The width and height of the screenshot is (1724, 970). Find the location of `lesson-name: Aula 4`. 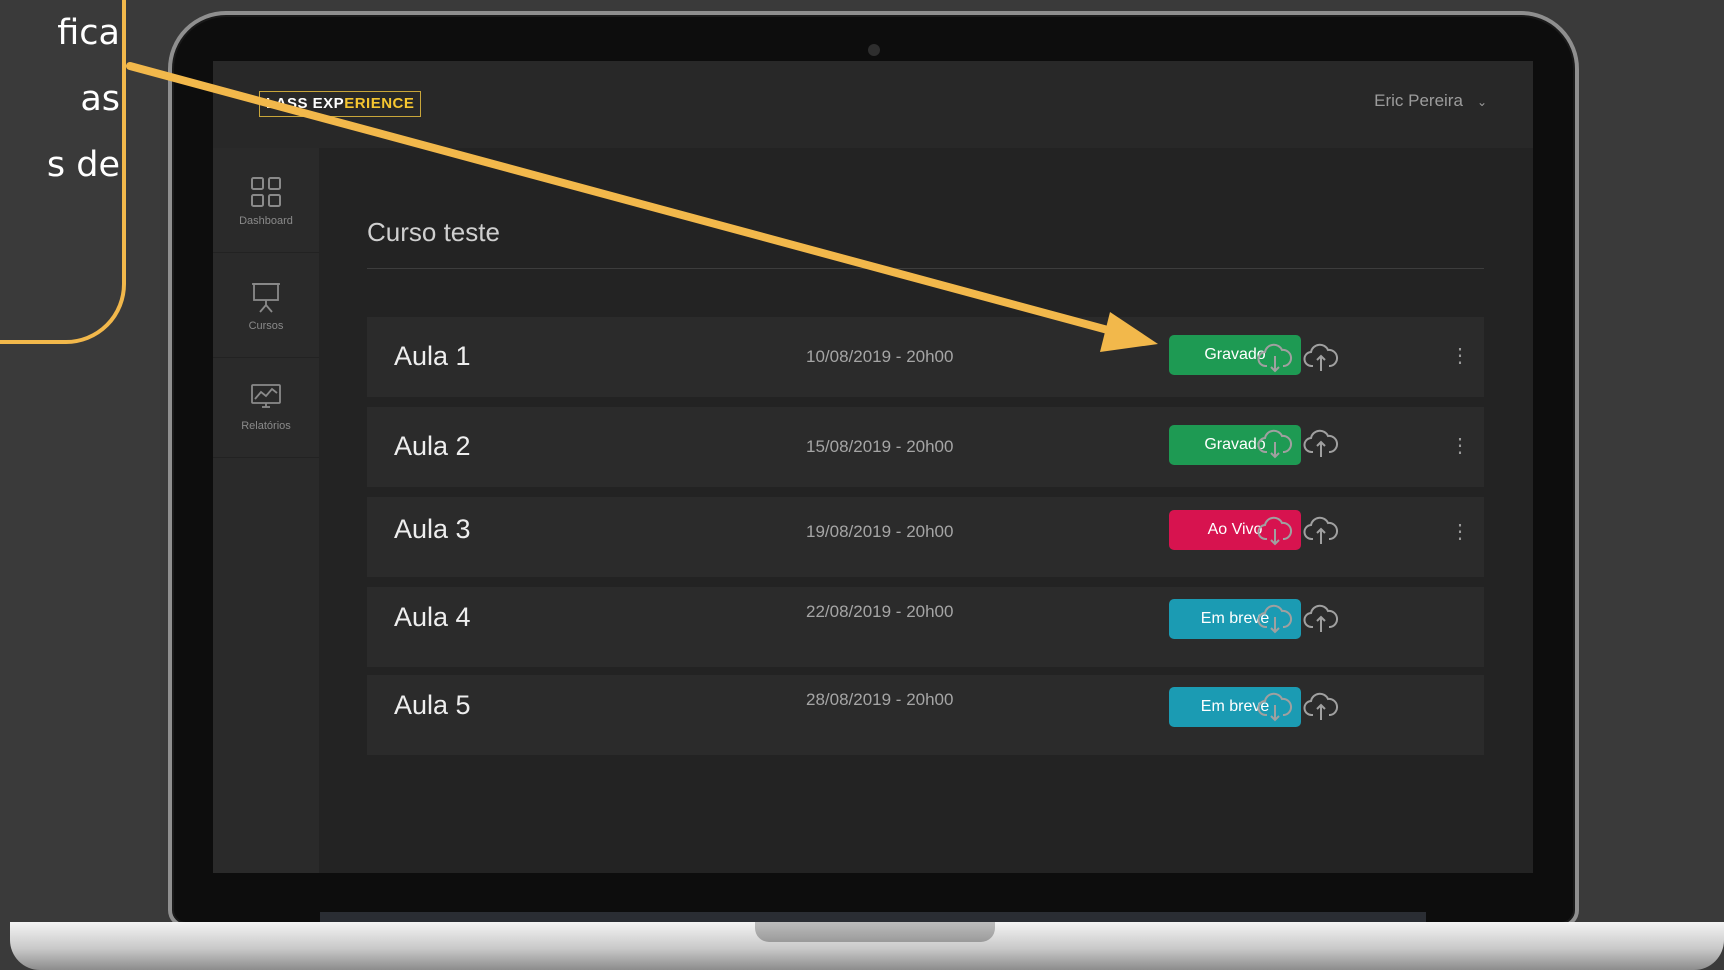

lesson-name: Aula 4 is located at coordinates (432, 617).